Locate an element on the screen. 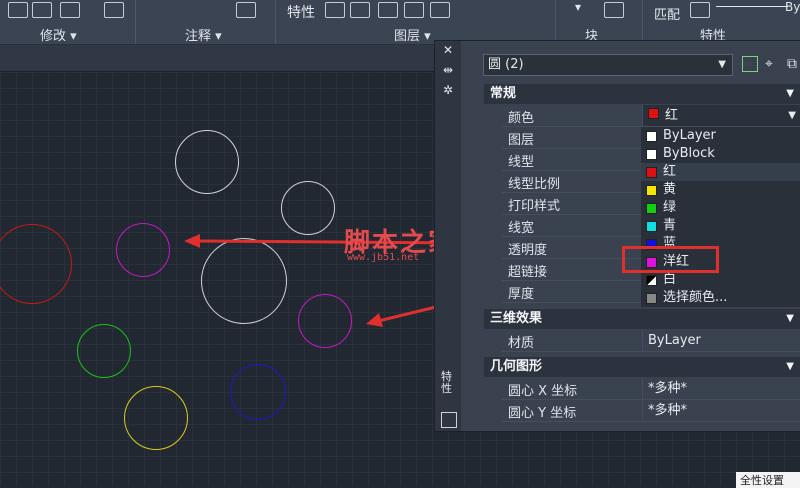 The image size is (800, 488). selection-dropdown: 圆 (2) ▼ is located at coordinates (608, 65).